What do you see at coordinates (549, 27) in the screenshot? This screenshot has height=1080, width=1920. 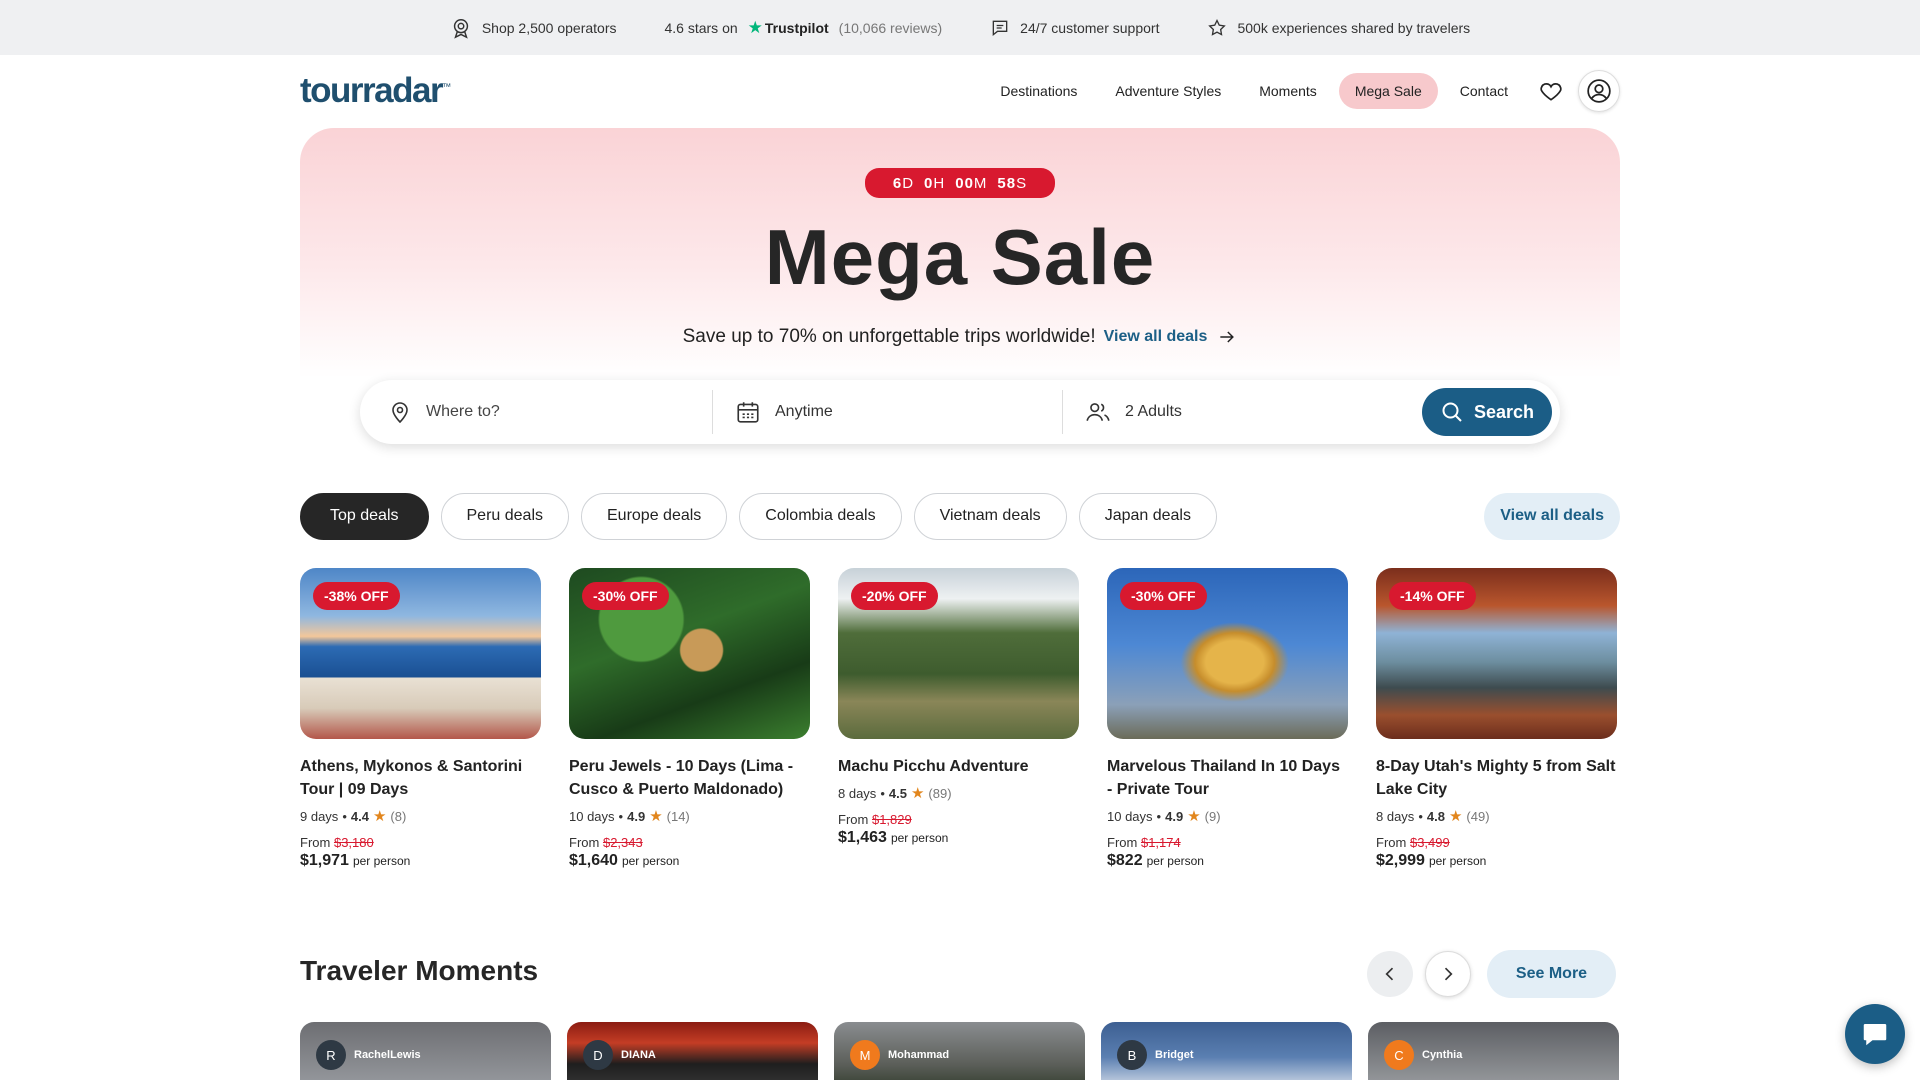 I see `operators-text: Shop 2,500 operators` at bounding box center [549, 27].